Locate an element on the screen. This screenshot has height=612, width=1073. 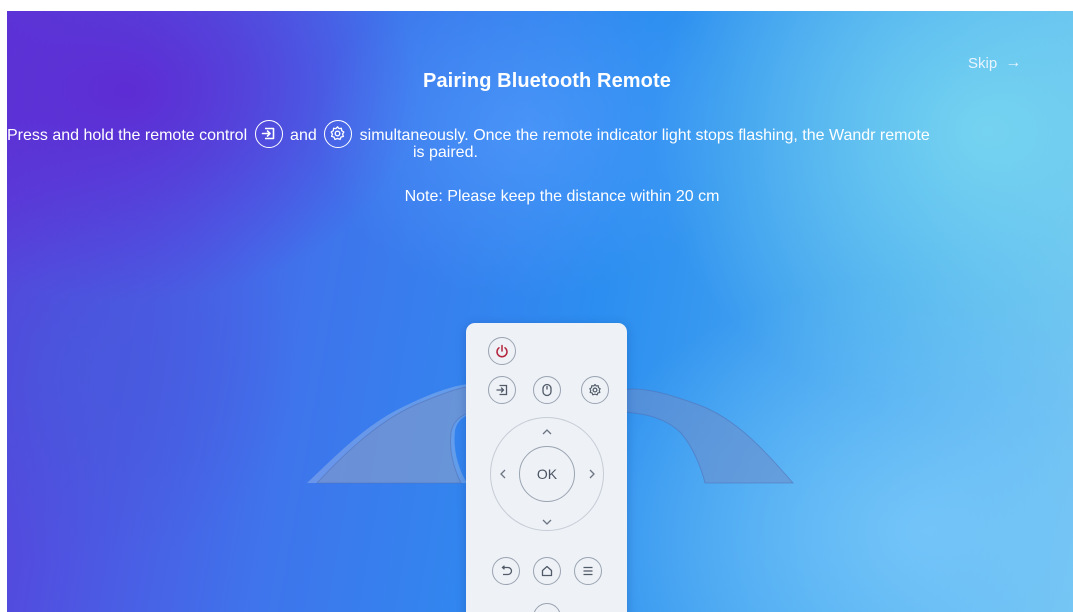
remote-illustration: OK is located at coordinates (546, 467).